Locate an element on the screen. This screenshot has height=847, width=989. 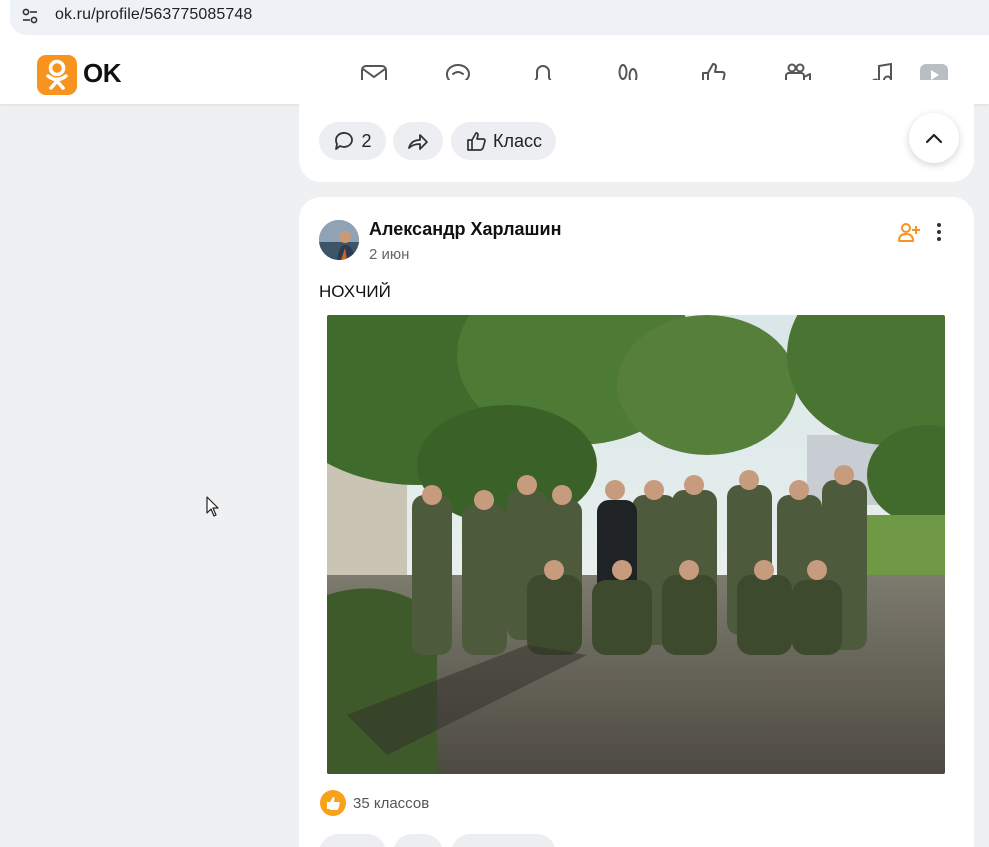
post-text: НОХЧИЙ is located at coordinates (355, 291).